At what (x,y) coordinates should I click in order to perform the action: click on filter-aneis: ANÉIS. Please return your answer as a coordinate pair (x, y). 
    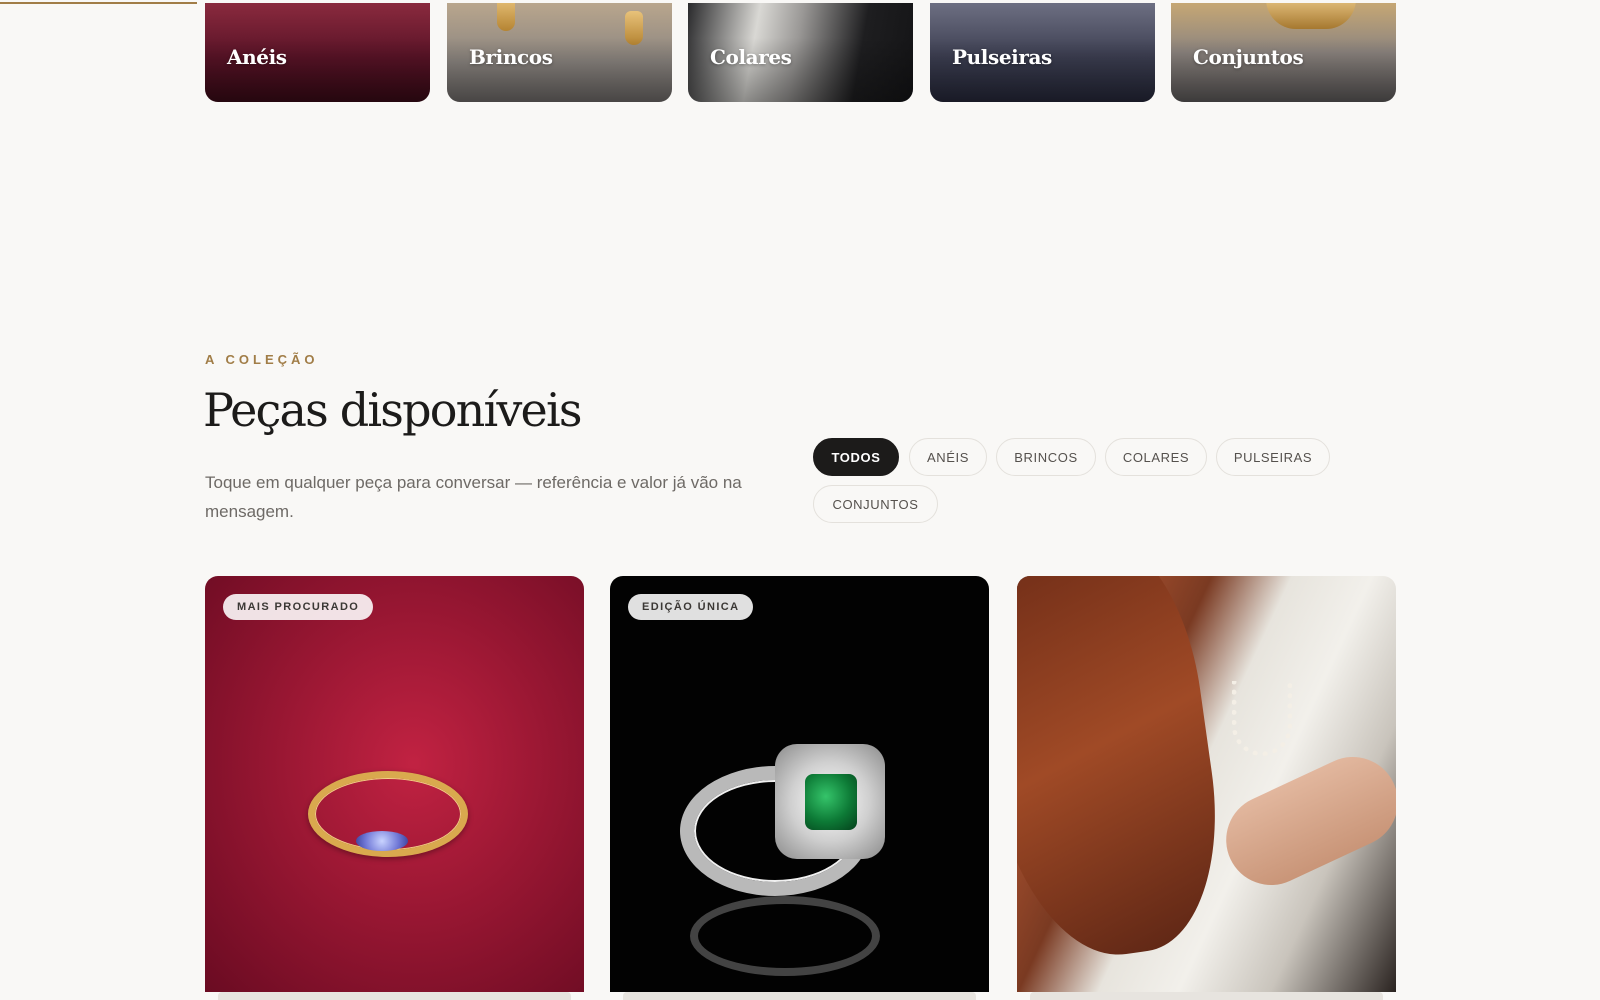
    Looking at the image, I should click on (948, 457).